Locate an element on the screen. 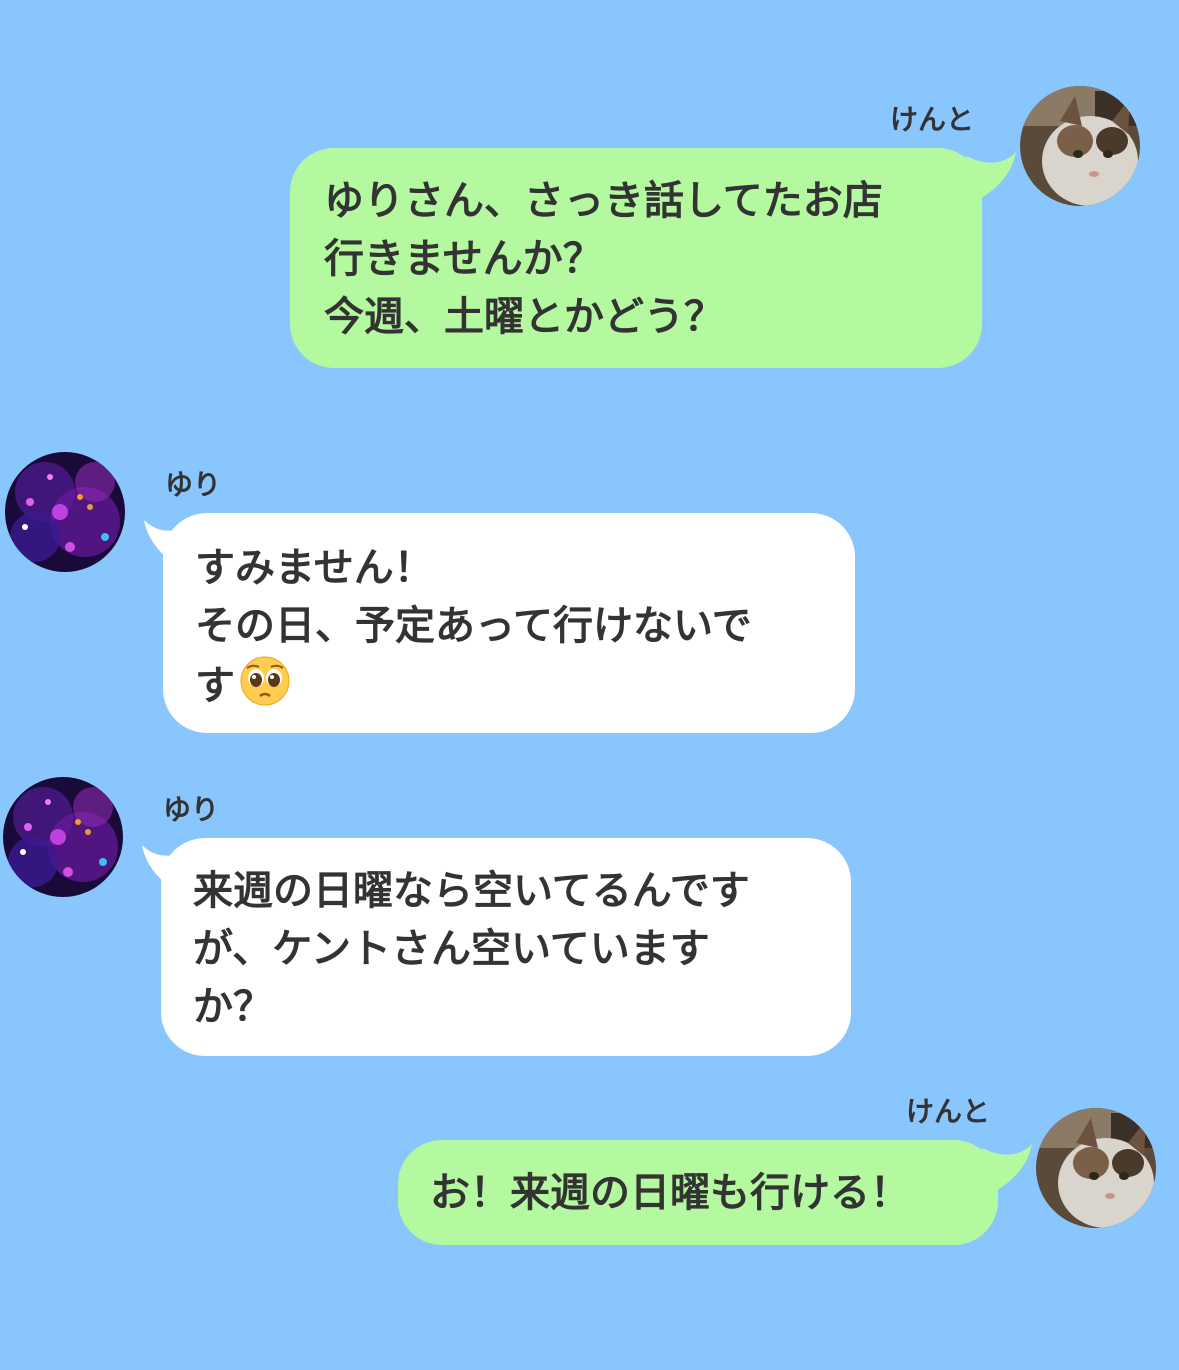 This screenshot has width=1179, height=1370. message-text: すみません！ is located at coordinates (314, 568).